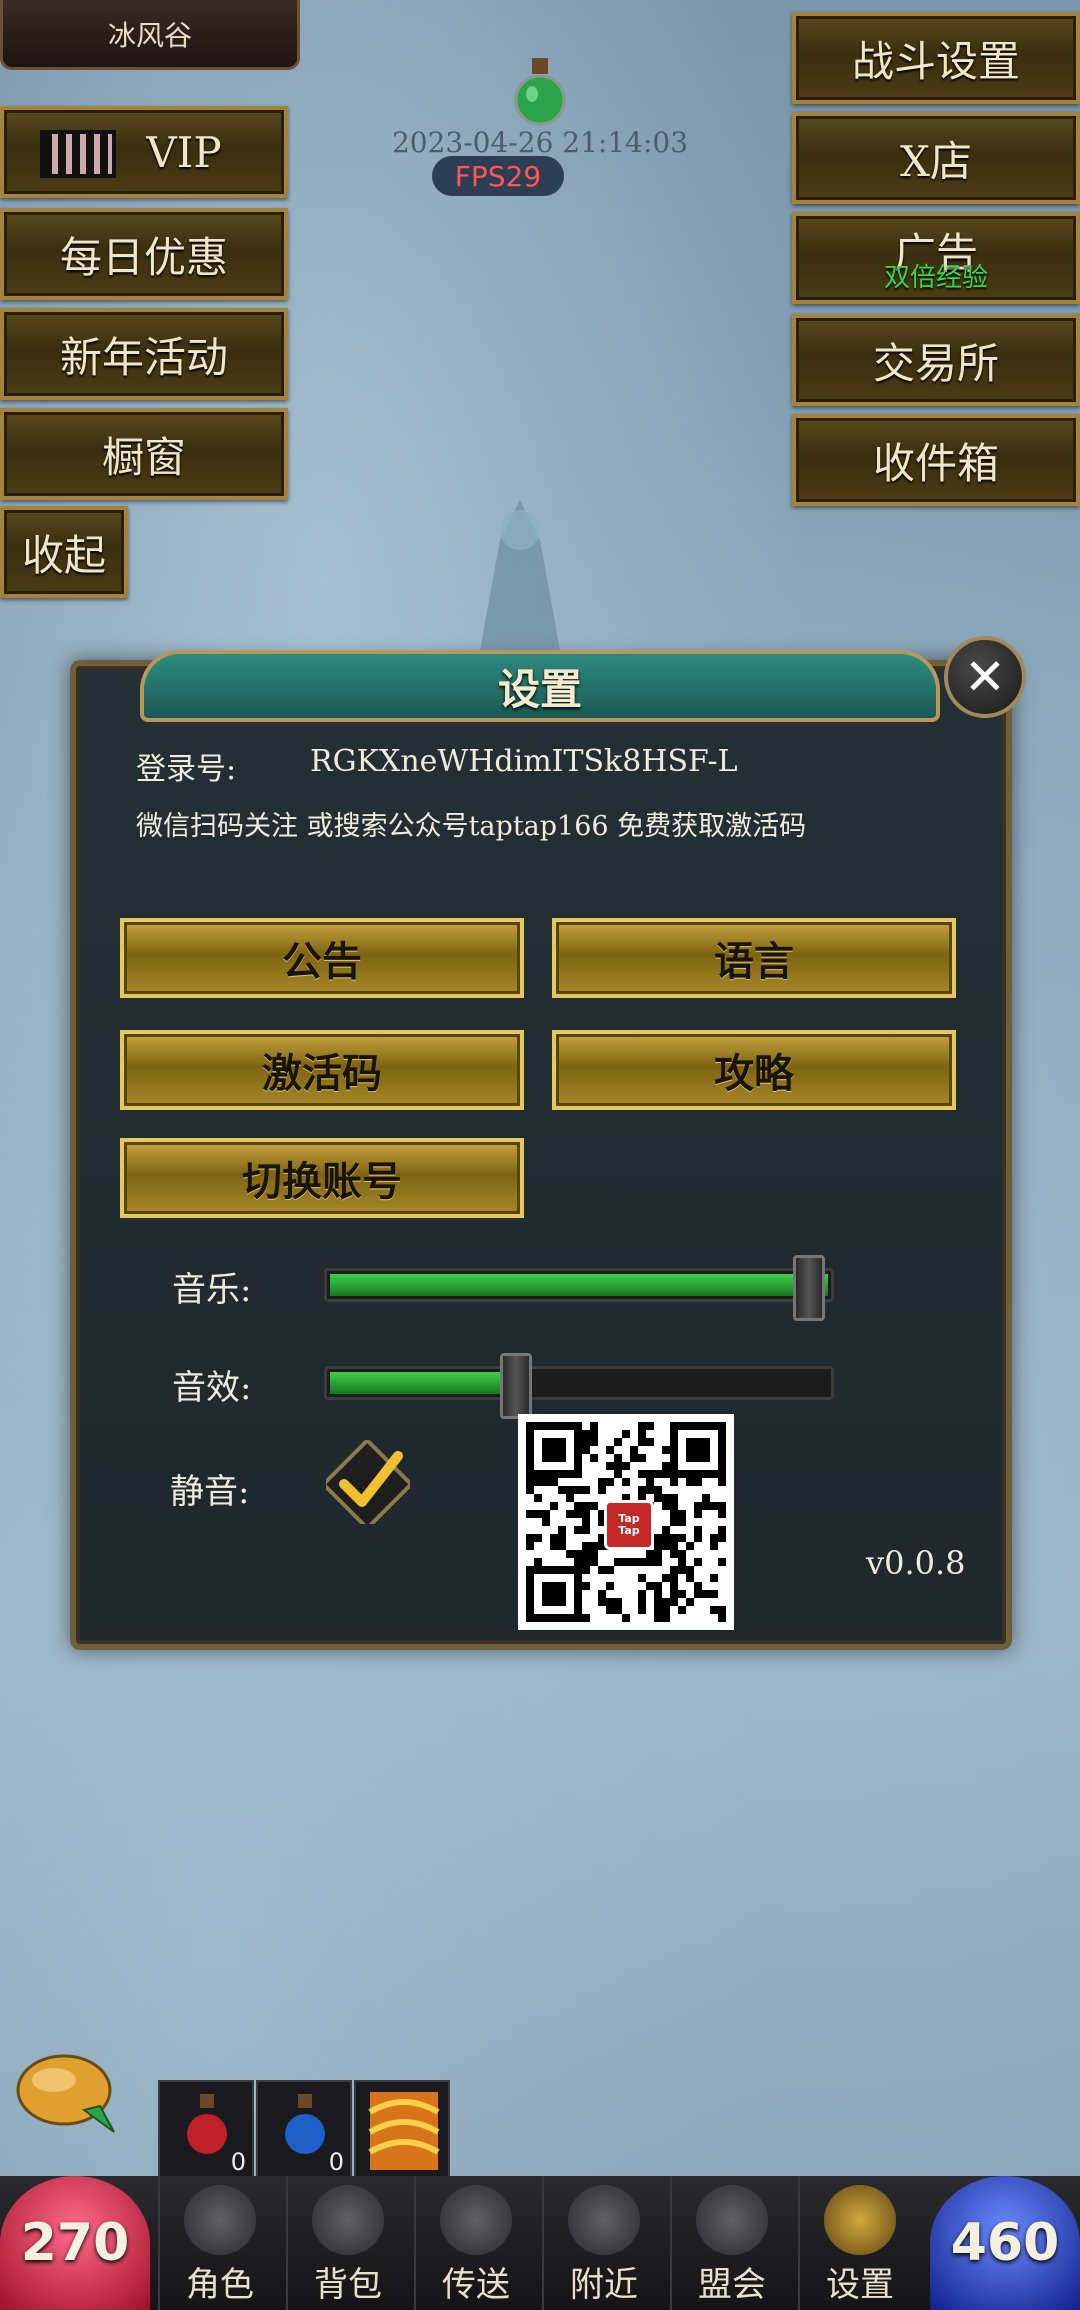 Image resolution: width=1080 pixels, height=2310 pixels. I want to click on exchange-button: 交易所, so click(936, 360).